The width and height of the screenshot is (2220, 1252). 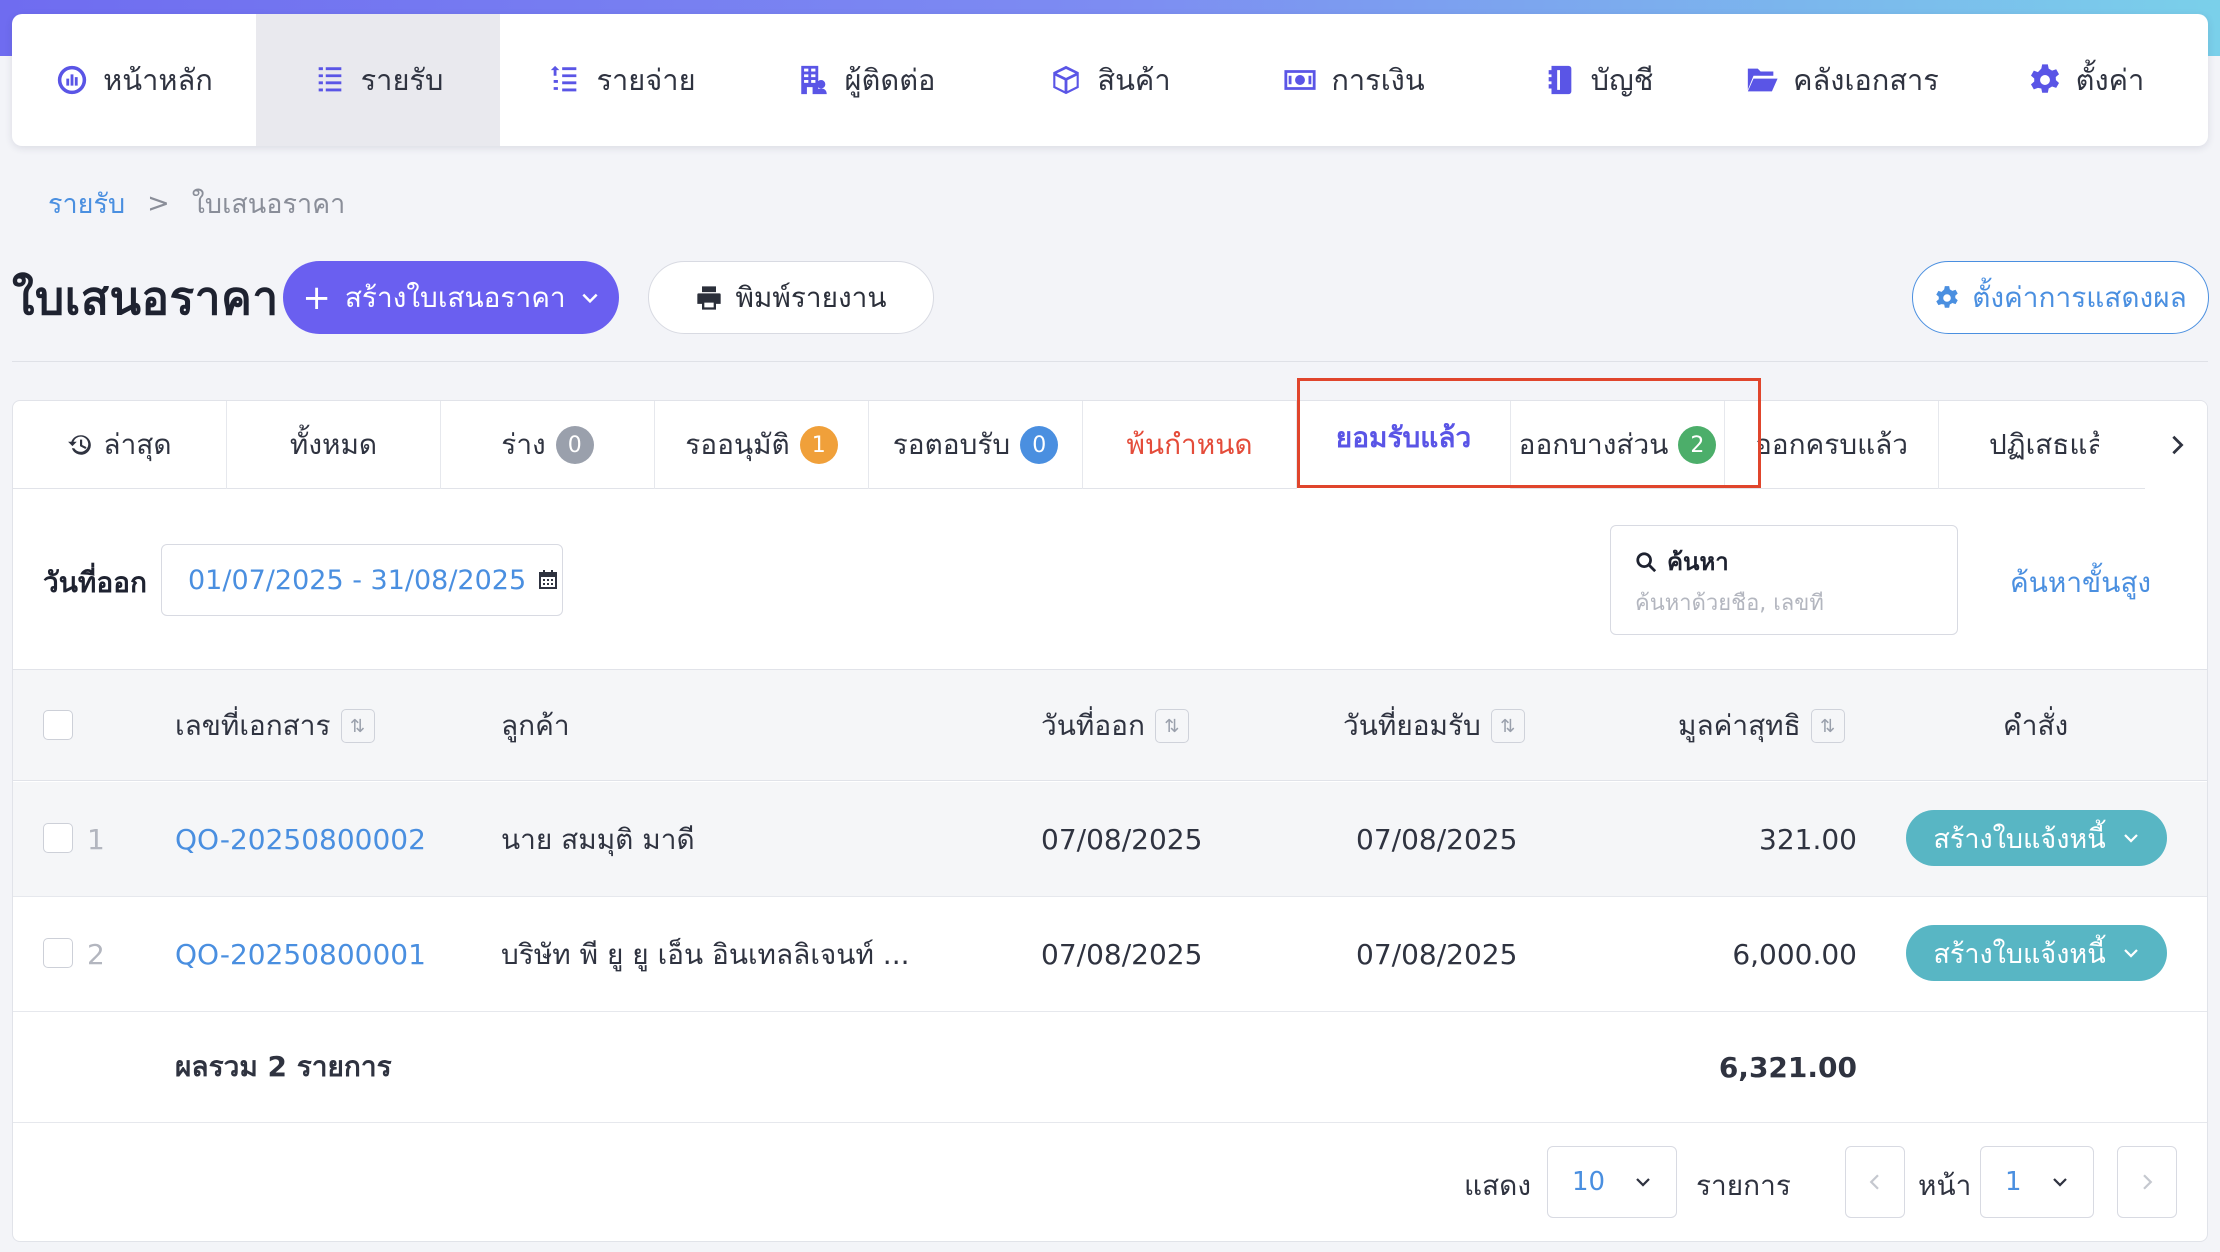 I want to click on product-box-icon, so click(x=1066, y=80).